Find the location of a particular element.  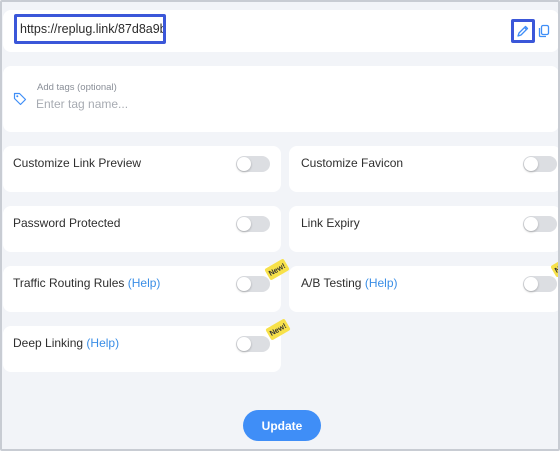

tag-icon is located at coordinates (20, 99).